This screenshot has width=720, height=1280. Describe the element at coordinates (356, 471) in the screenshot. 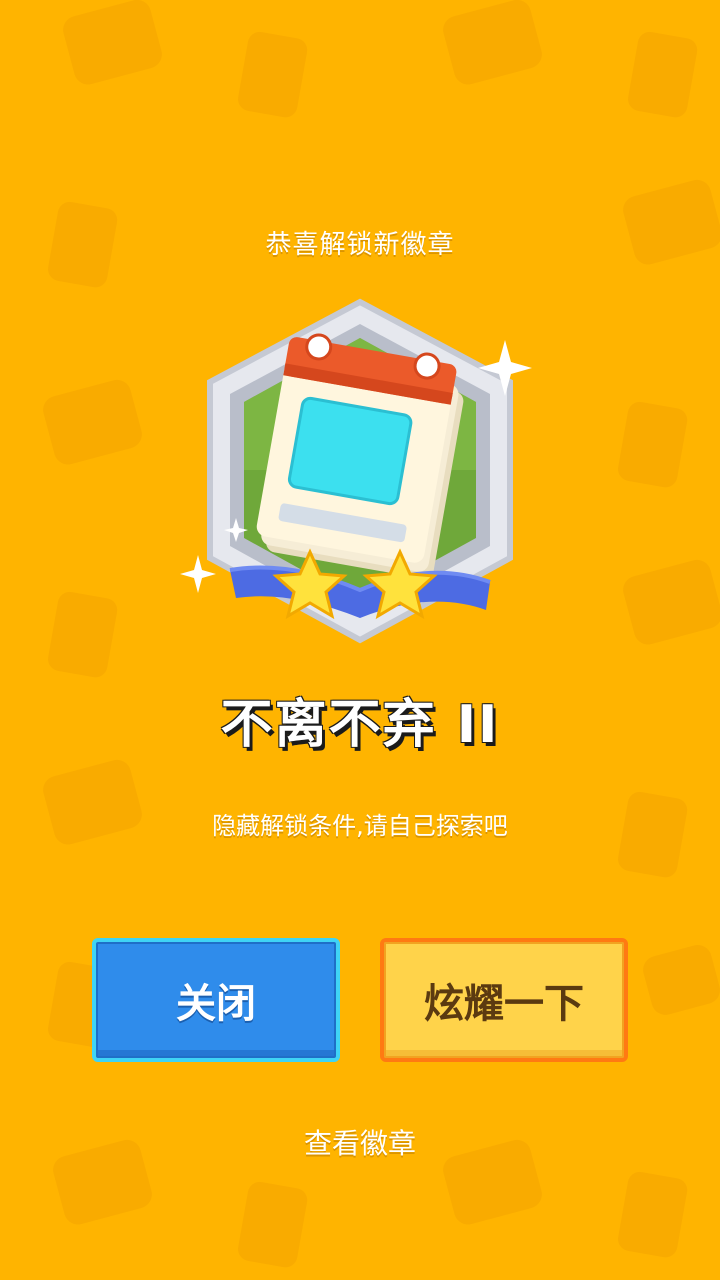

I see `calendar-badge-icon` at that location.